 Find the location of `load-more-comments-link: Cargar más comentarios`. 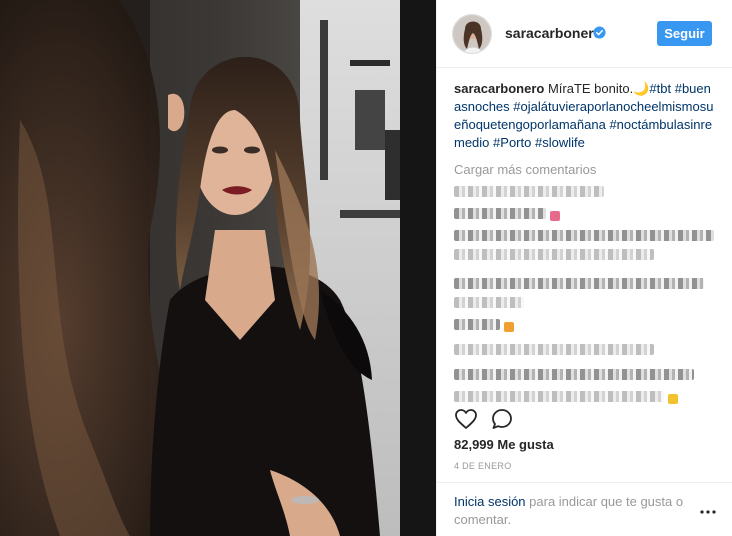

load-more-comments-link: Cargar más comentarios is located at coordinates (585, 170).